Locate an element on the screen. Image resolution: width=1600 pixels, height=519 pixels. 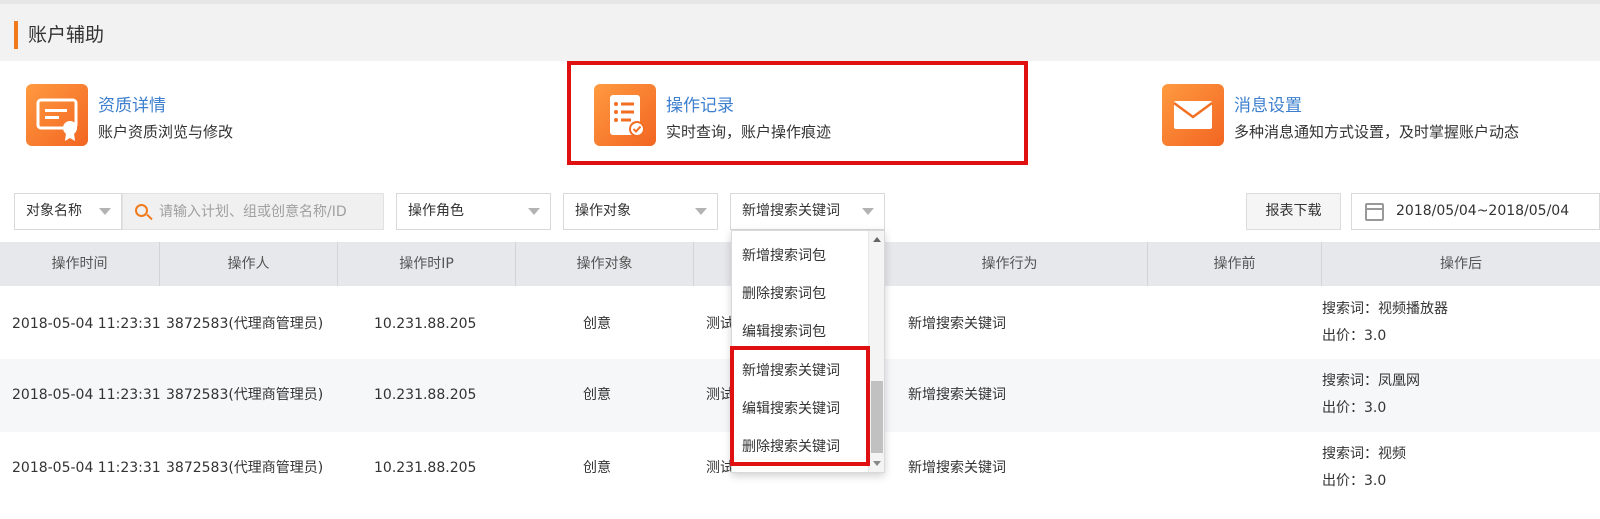
select-label: 操作角色 is located at coordinates (436, 211).